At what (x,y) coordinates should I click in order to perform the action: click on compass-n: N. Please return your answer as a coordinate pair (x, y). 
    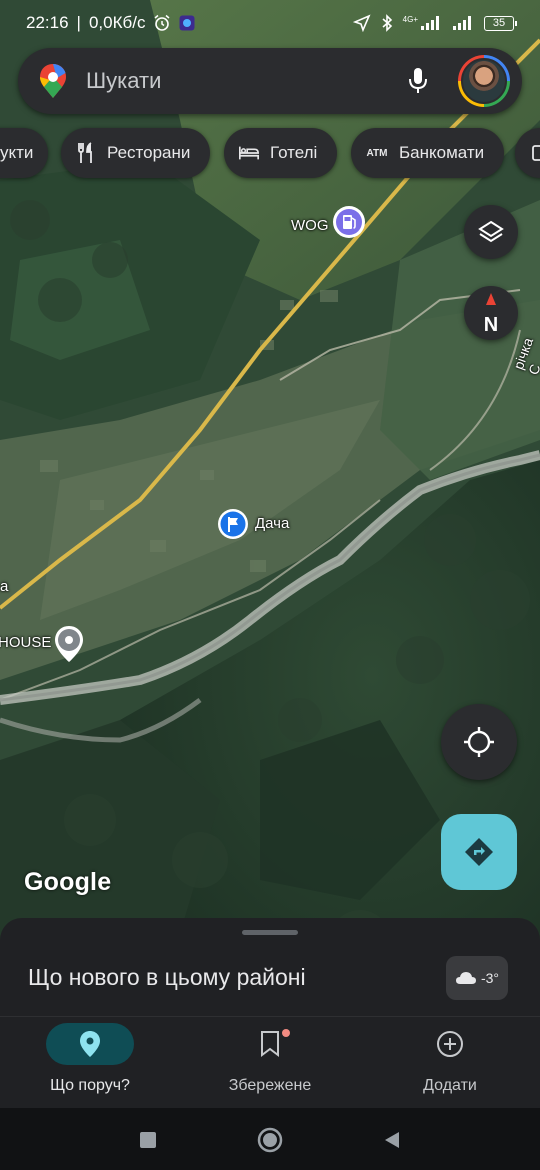
    Looking at the image, I should click on (491, 324).